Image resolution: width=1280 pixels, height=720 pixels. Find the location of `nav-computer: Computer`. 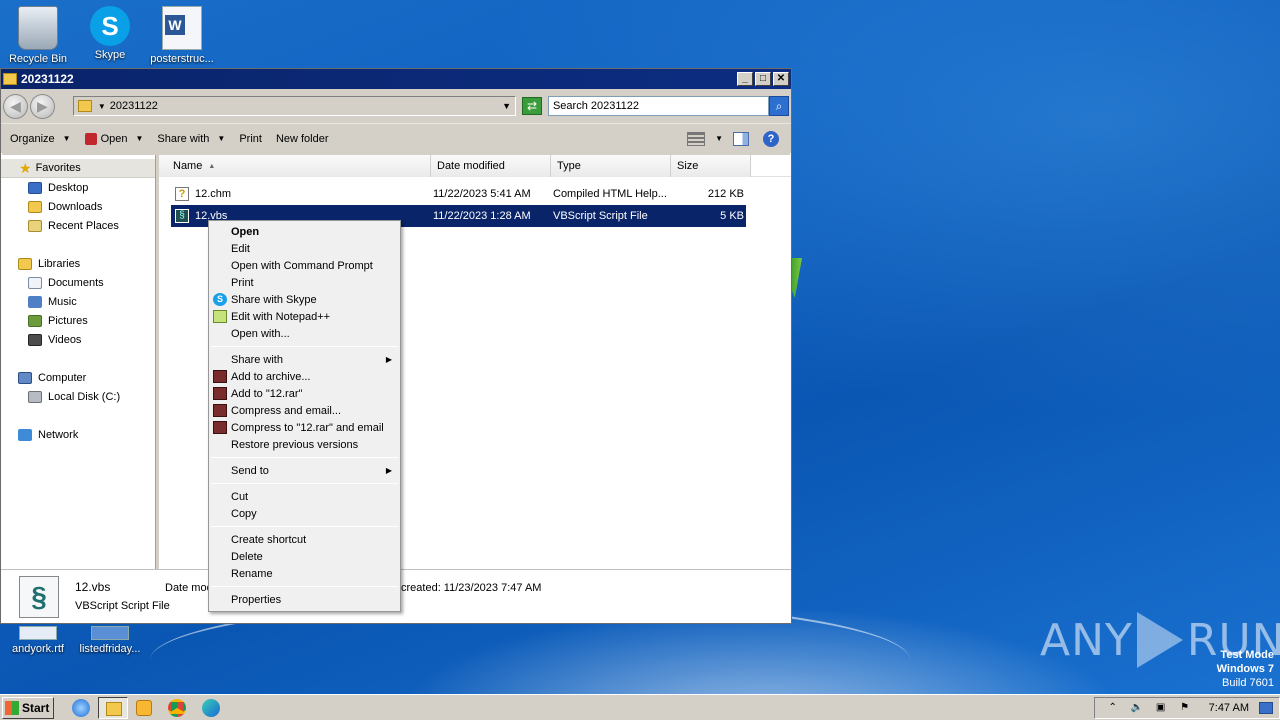

nav-computer: Computer is located at coordinates (78, 377).